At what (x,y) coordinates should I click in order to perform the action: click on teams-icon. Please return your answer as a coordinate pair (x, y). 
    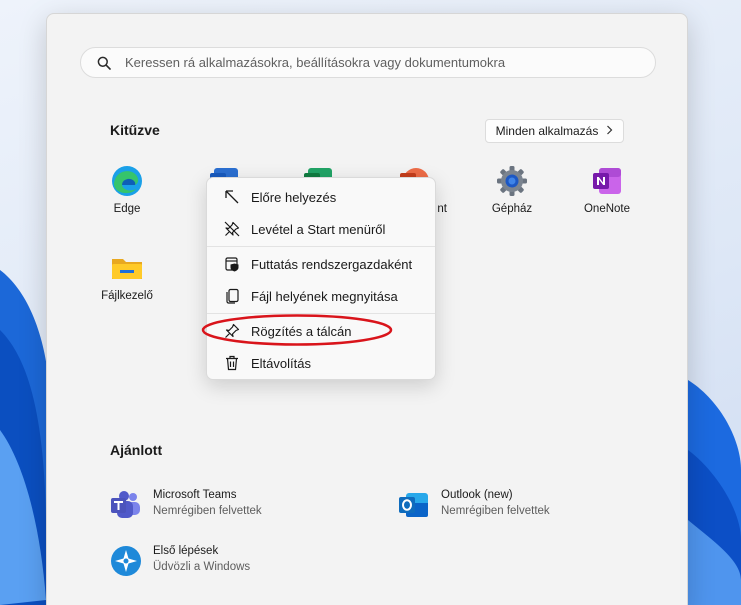
    Looking at the image, I should click on (126, 505).